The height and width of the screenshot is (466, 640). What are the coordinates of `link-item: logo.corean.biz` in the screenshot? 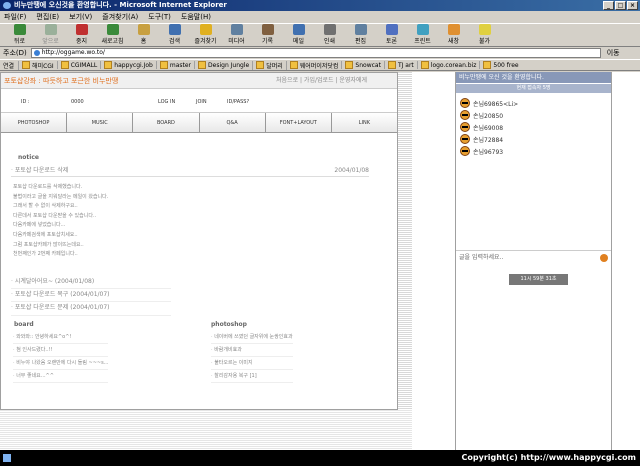 It's located at (448, 65).